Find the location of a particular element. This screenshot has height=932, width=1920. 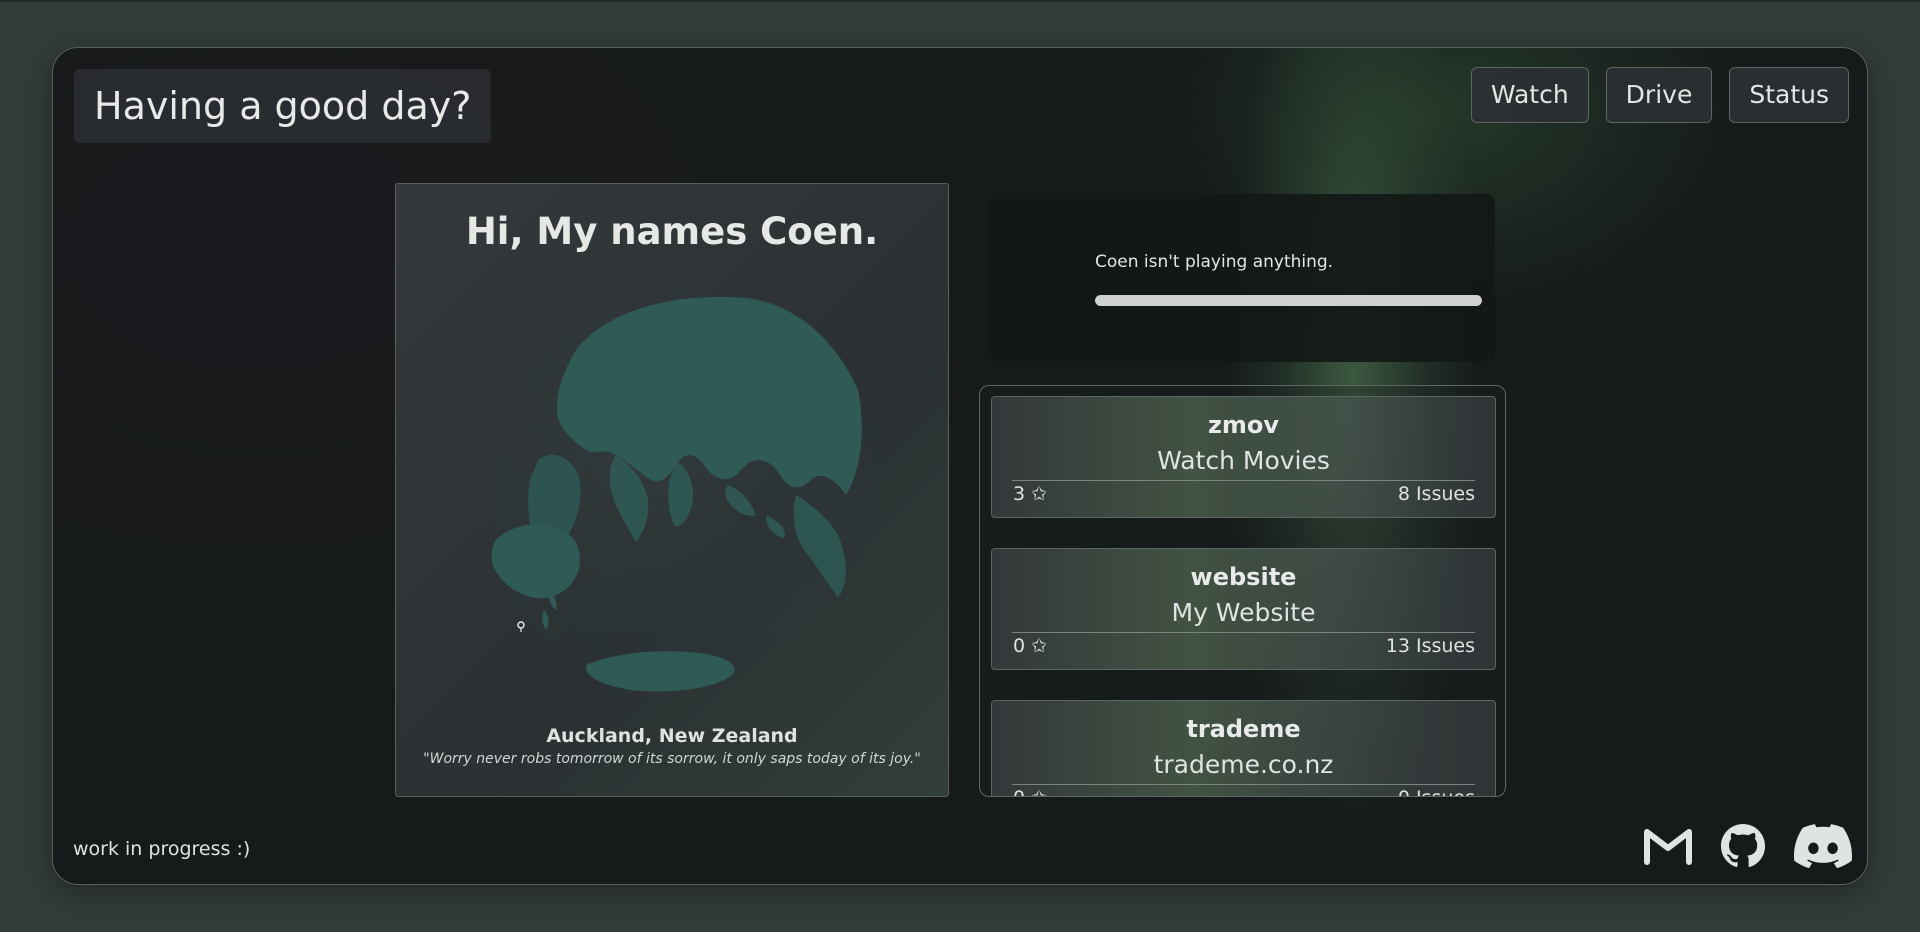

repo-issues: 0 Issues is located at coordinates (1436, 791).